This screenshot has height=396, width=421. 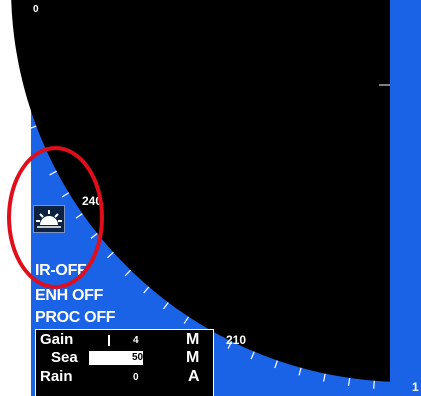 What do you see at coordinates (136, 340) in the screenshot?
I see `gain-value: 4` at bounding box center [136, 340].